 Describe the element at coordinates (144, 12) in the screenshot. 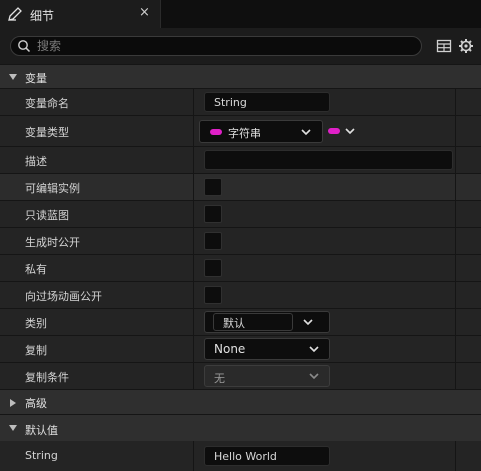

I see `close-icon: ×` at that location.